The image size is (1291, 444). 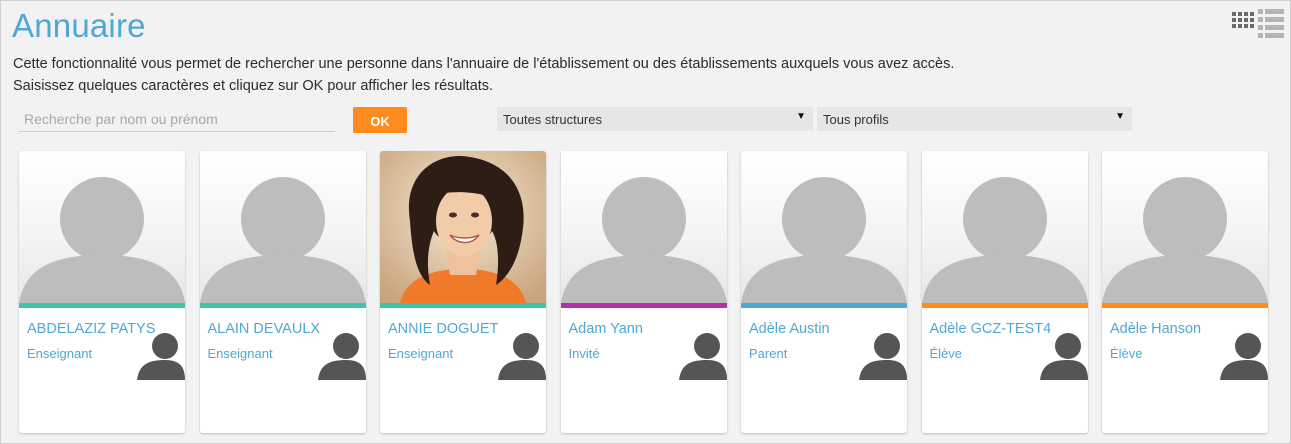 What do you see at coordinates (584, 353) in the screenshot?
I see `user-profile: Invité` at bounding box center [584, 353].